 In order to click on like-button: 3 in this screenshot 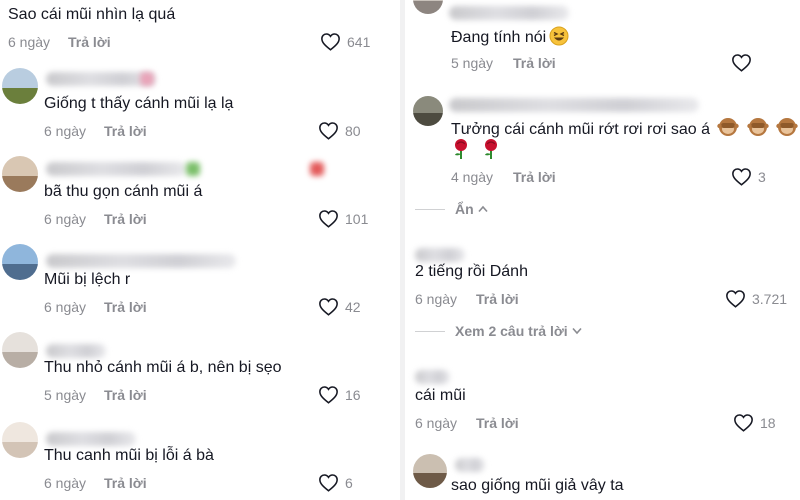, I will do `click(748, 176)`.